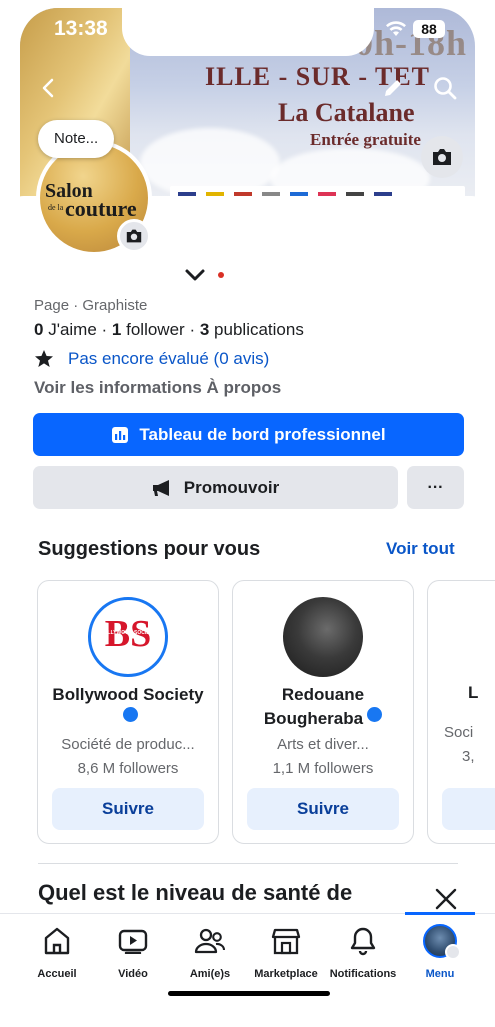 The height and width of the screenshot is (1027, 495). What do you see at coordinates (133, 941) in the screenshot?
I see `video-icon` at bounding box center [133, 941].